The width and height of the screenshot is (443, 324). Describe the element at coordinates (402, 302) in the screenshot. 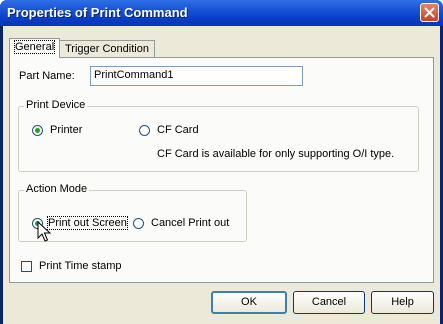

I see `help-button: Help` at that location.